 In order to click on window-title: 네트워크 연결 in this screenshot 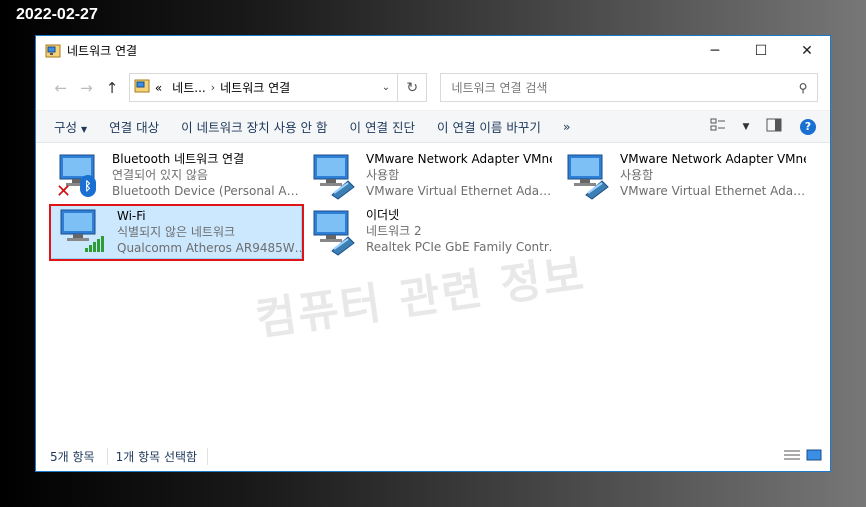, I will do `click(102, 51)`.